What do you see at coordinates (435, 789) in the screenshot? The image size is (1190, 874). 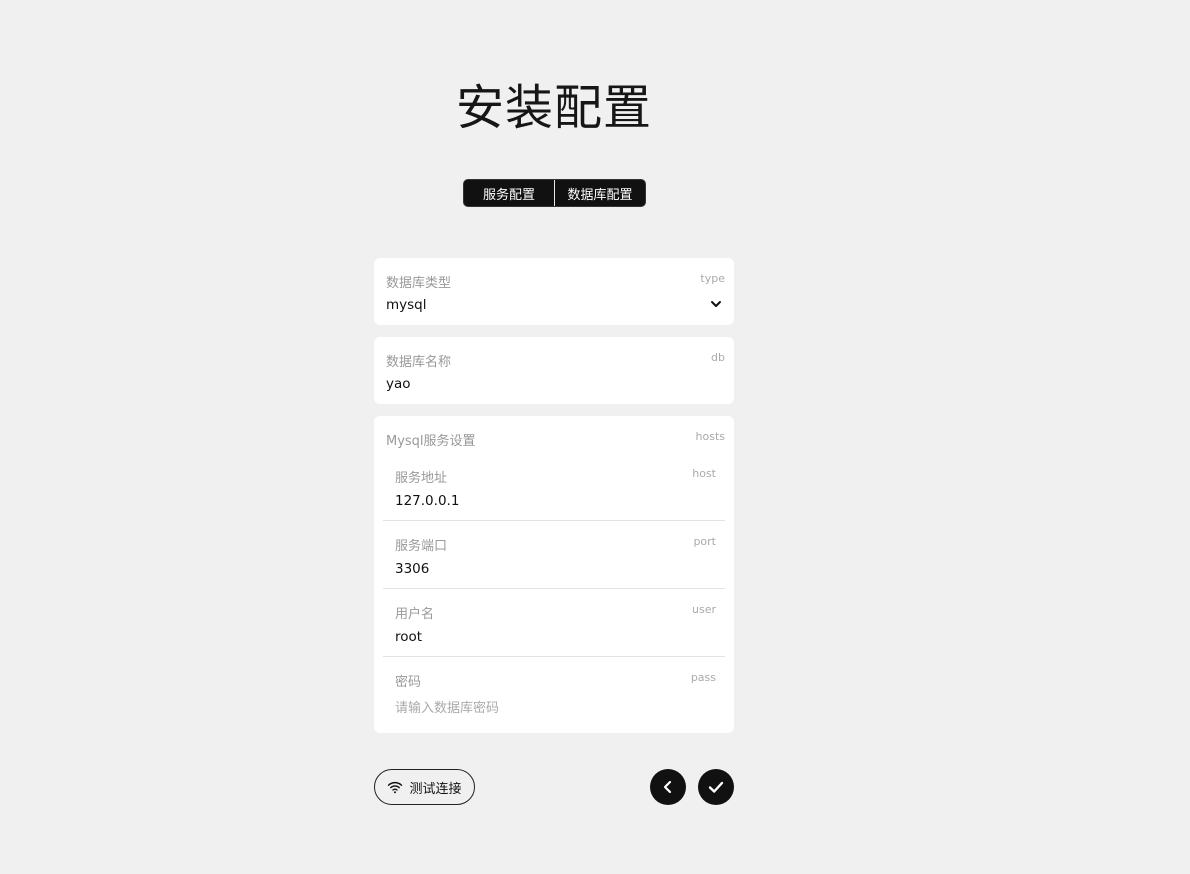 I see `test-connection-label: 测试连接` at bounding box center [435, 789].